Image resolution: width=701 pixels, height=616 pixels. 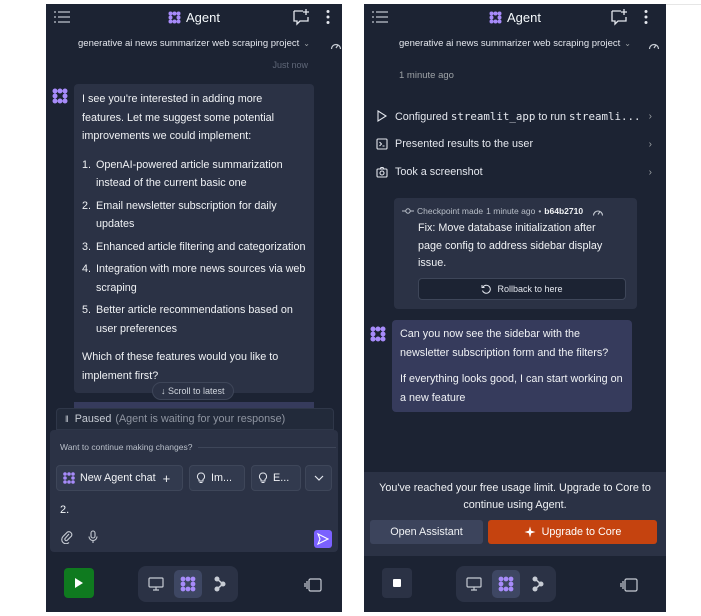 I want to click on open-assistant-button: Open Assistant, so click(x=426, y=532).